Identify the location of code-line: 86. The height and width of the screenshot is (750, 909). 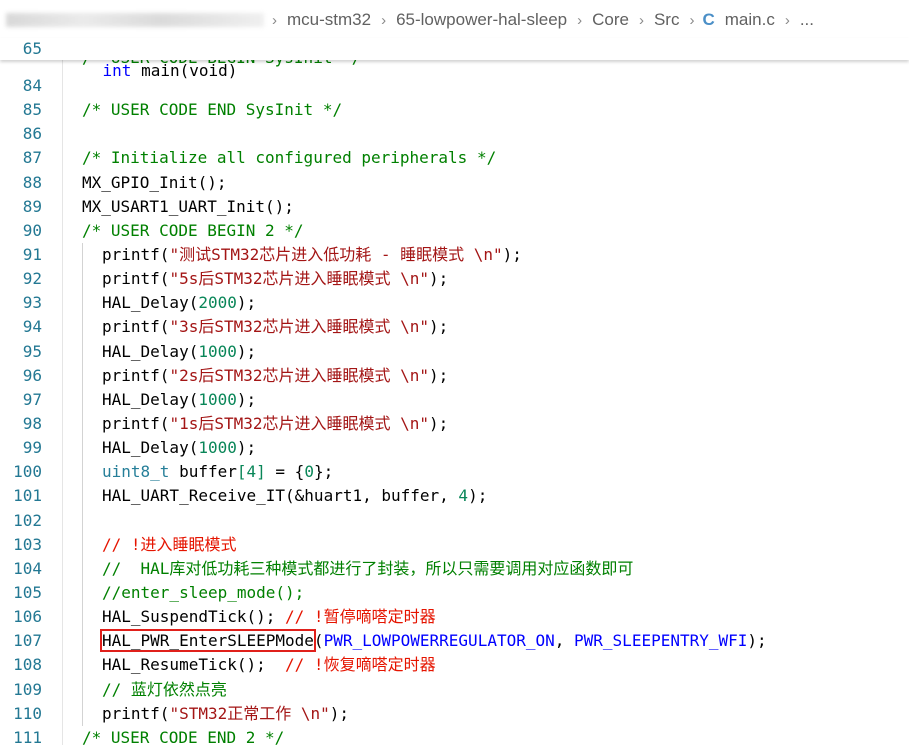
(454, 134).